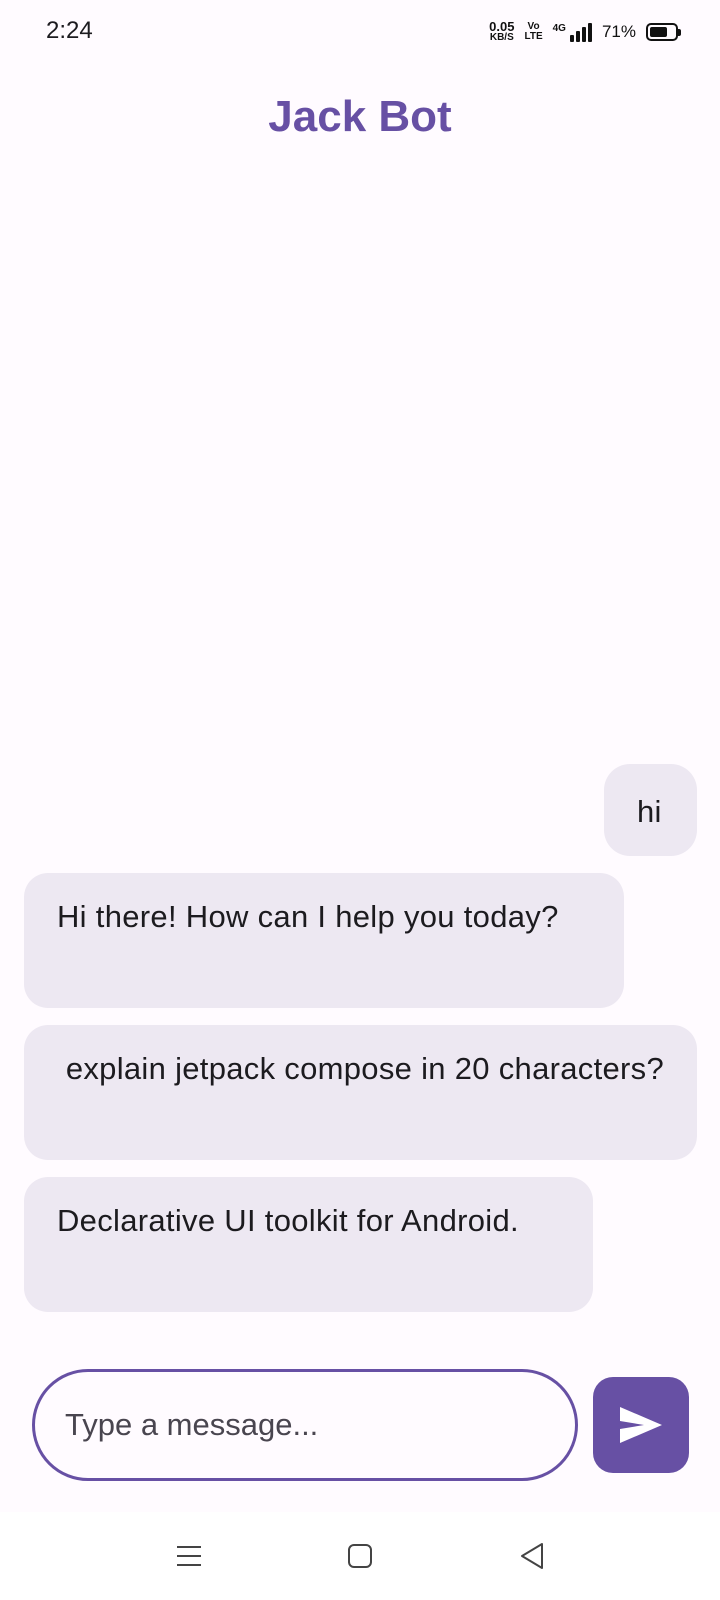 Image resolution: width=720 pixels, height=1600 pixels. I want to click on back-button, so click(532, 1556).